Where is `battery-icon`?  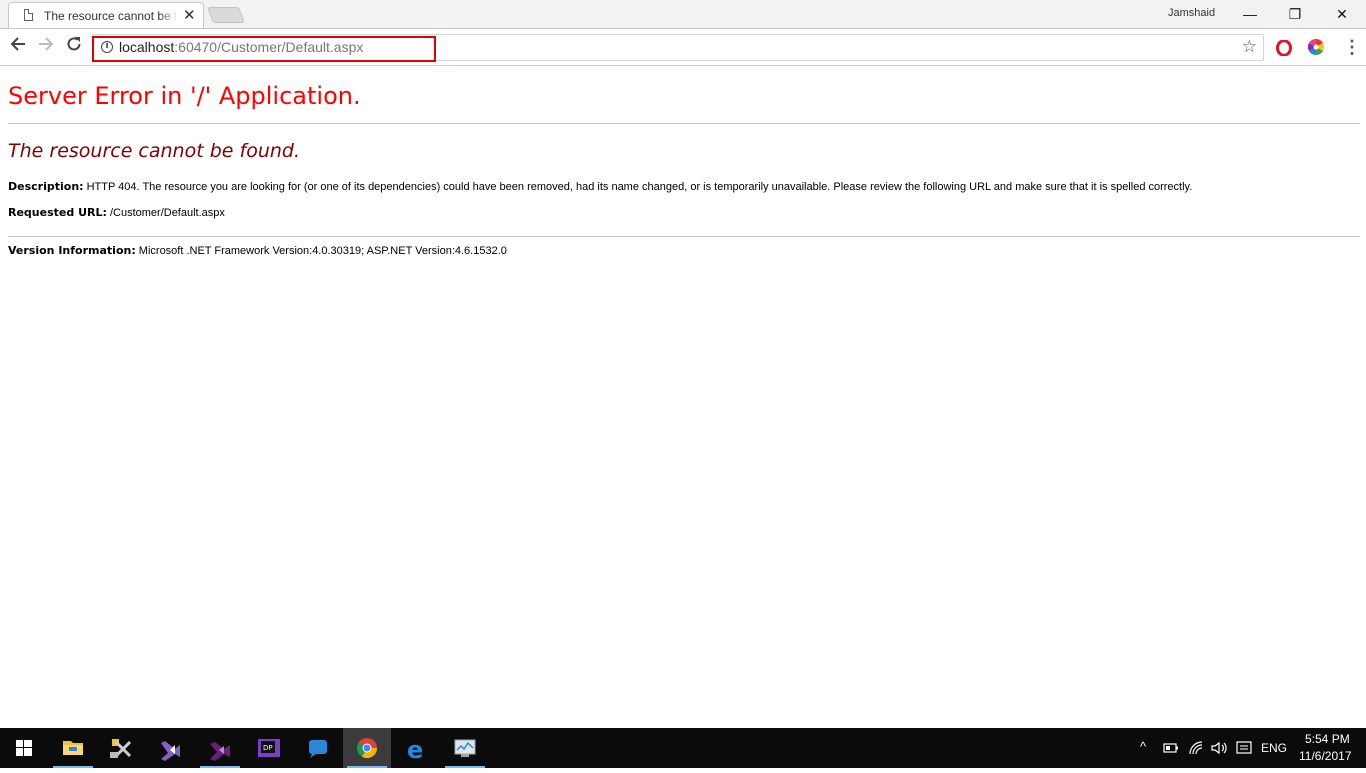
battery-icon is located at coordinates (1171, 748).